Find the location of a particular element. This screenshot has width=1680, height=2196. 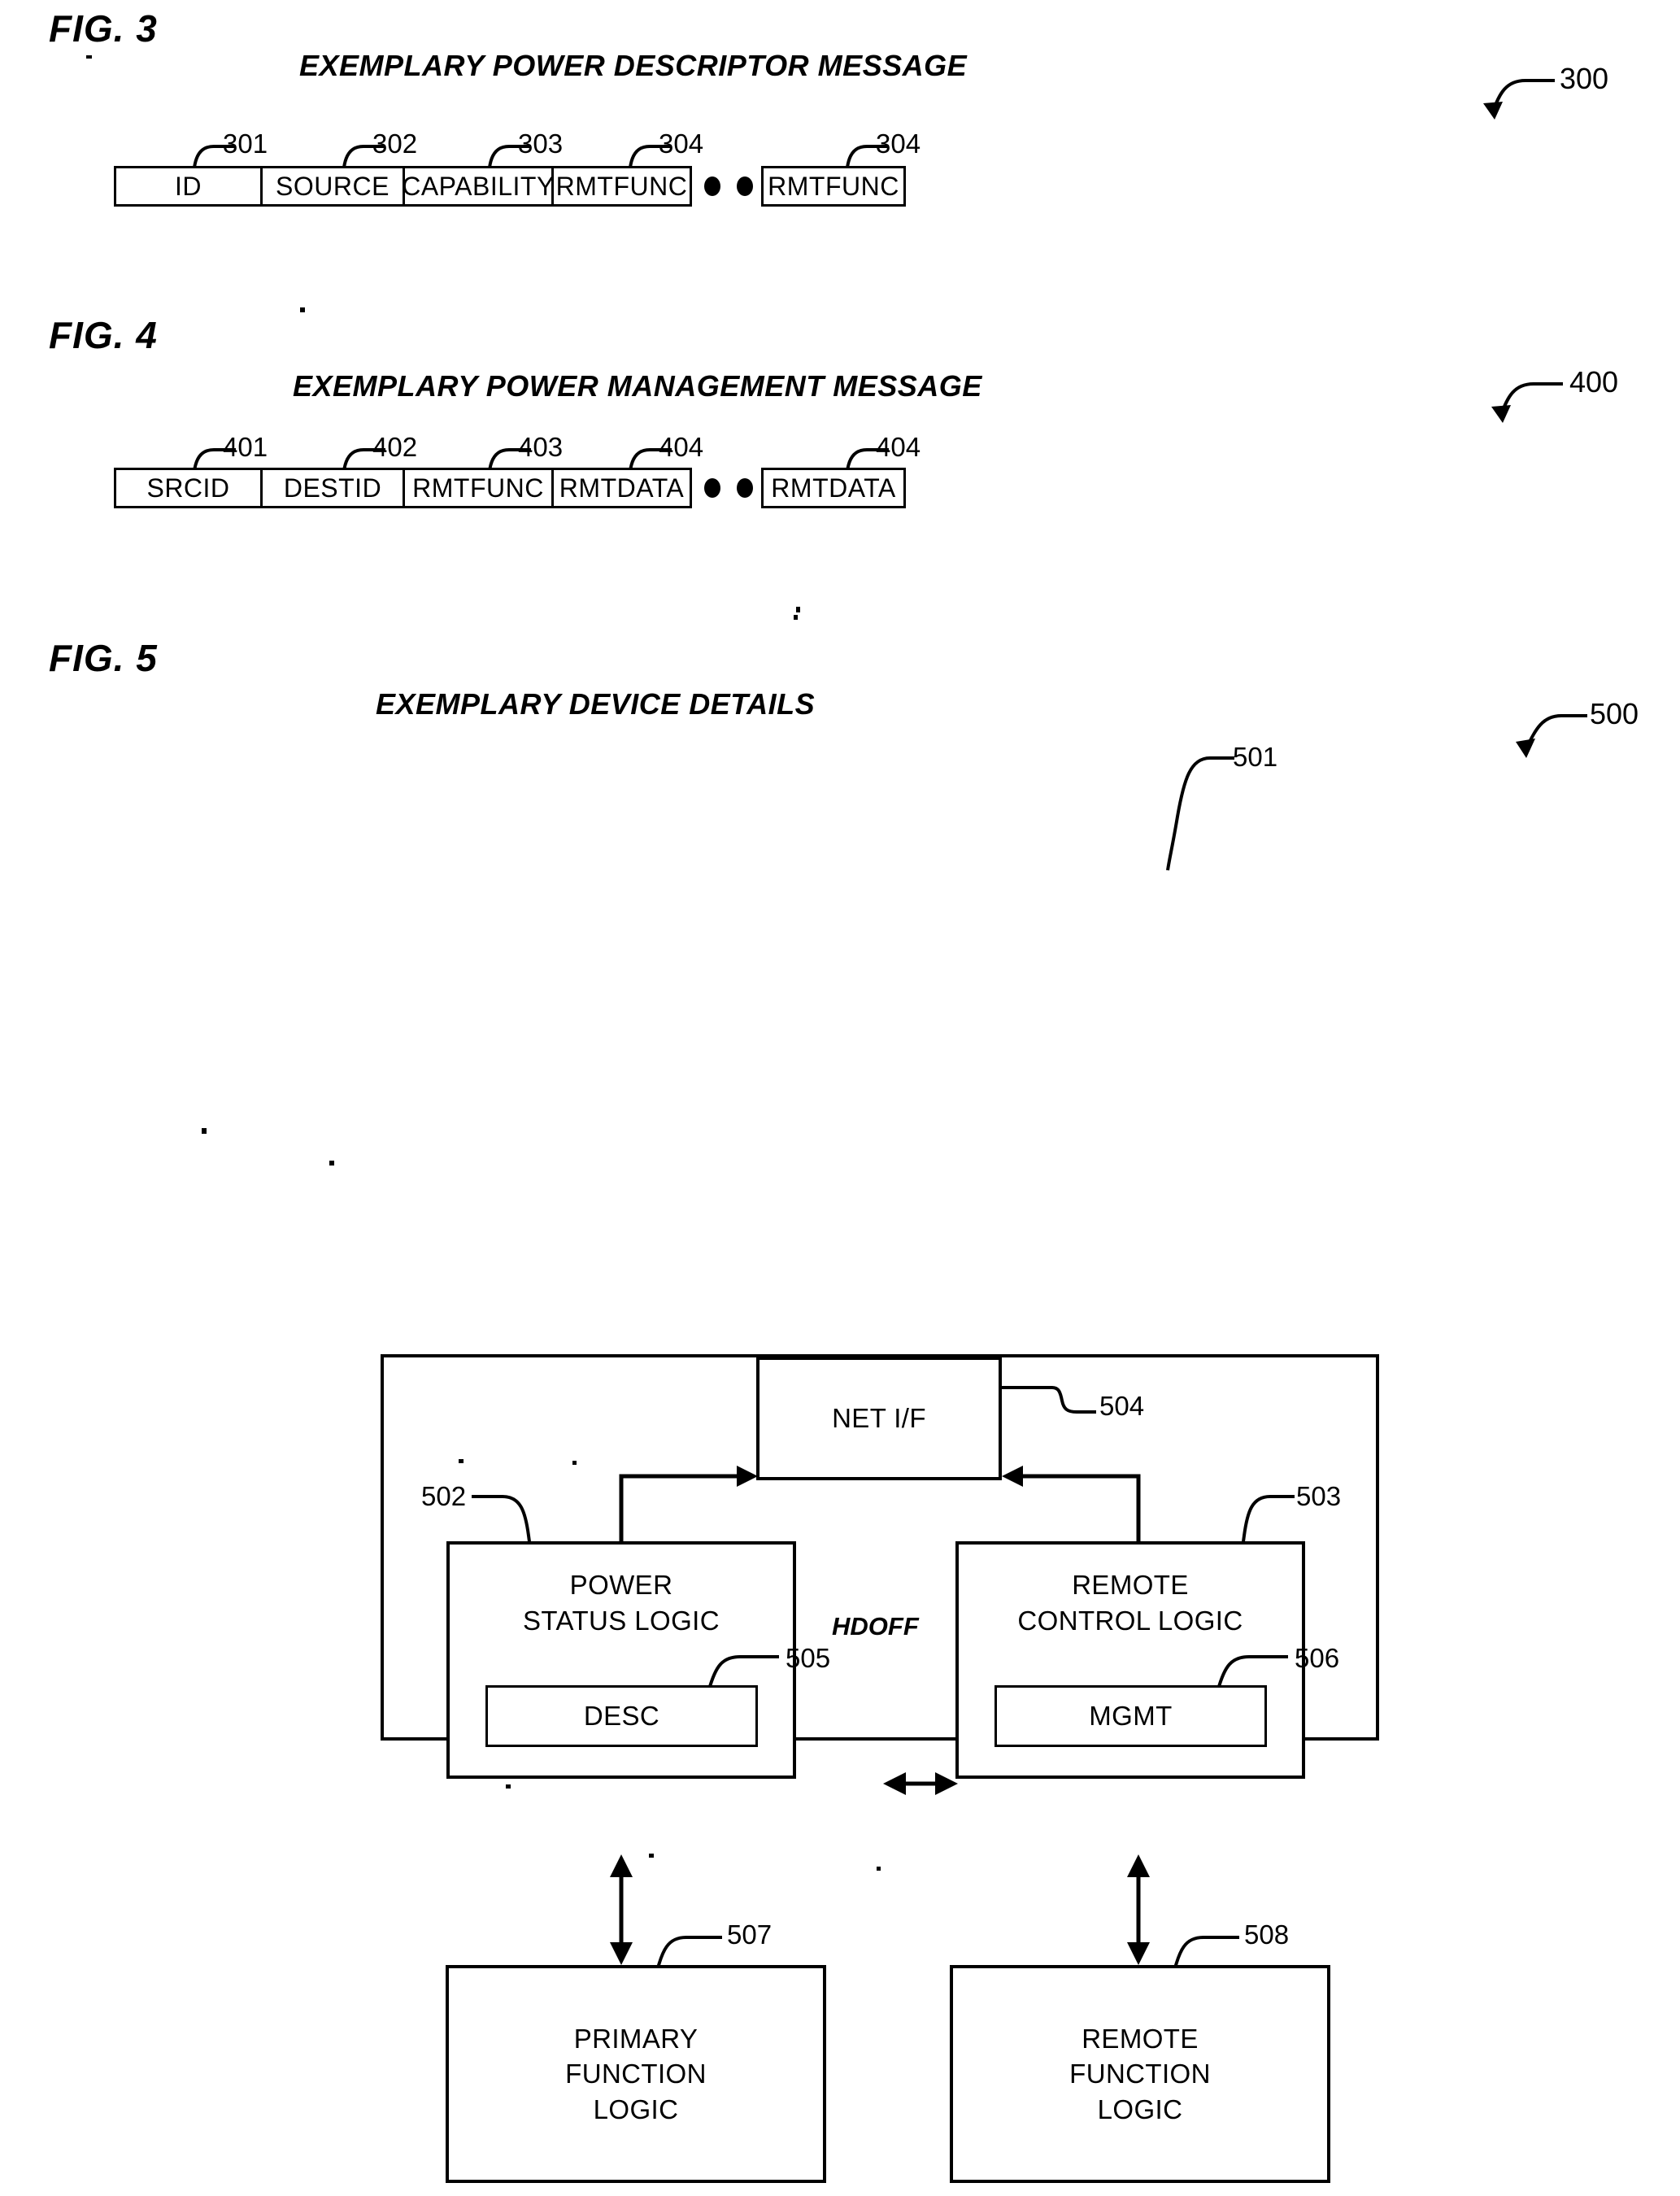

figure-5-title: EXEMPLARY DEVICE DETAILS is located at coordinates (596, 704).